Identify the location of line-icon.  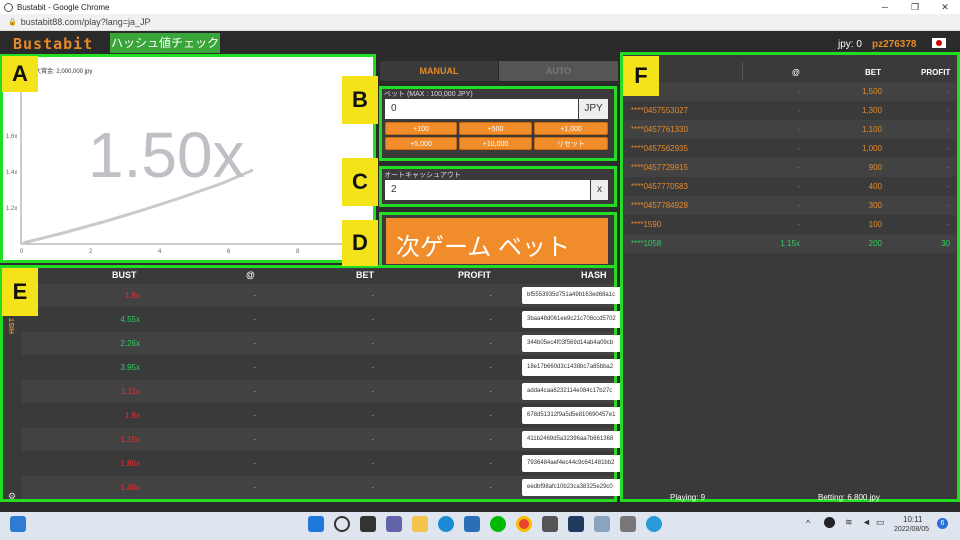
(498, 524).